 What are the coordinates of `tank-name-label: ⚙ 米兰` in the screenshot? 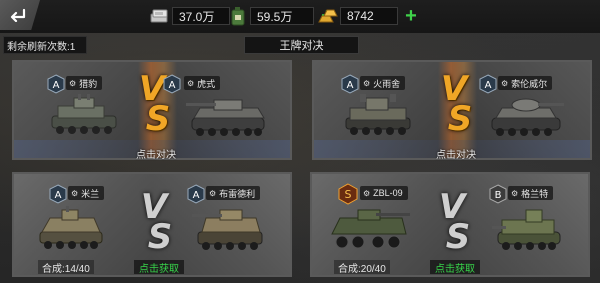 It's located at (86, 193).